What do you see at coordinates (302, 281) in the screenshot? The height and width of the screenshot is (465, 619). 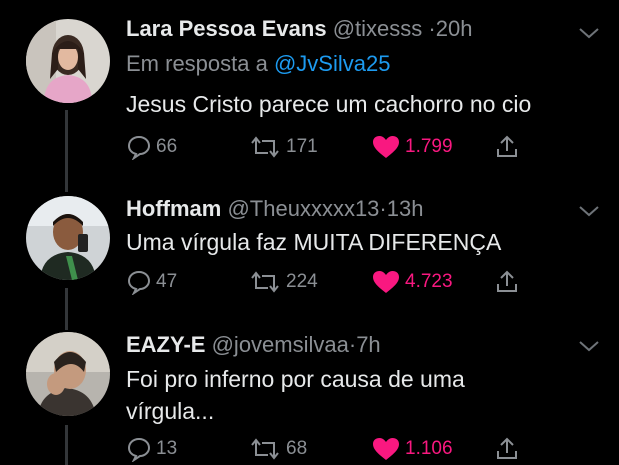 I see `retweet-count: 224` at bounding box center [302, 281].